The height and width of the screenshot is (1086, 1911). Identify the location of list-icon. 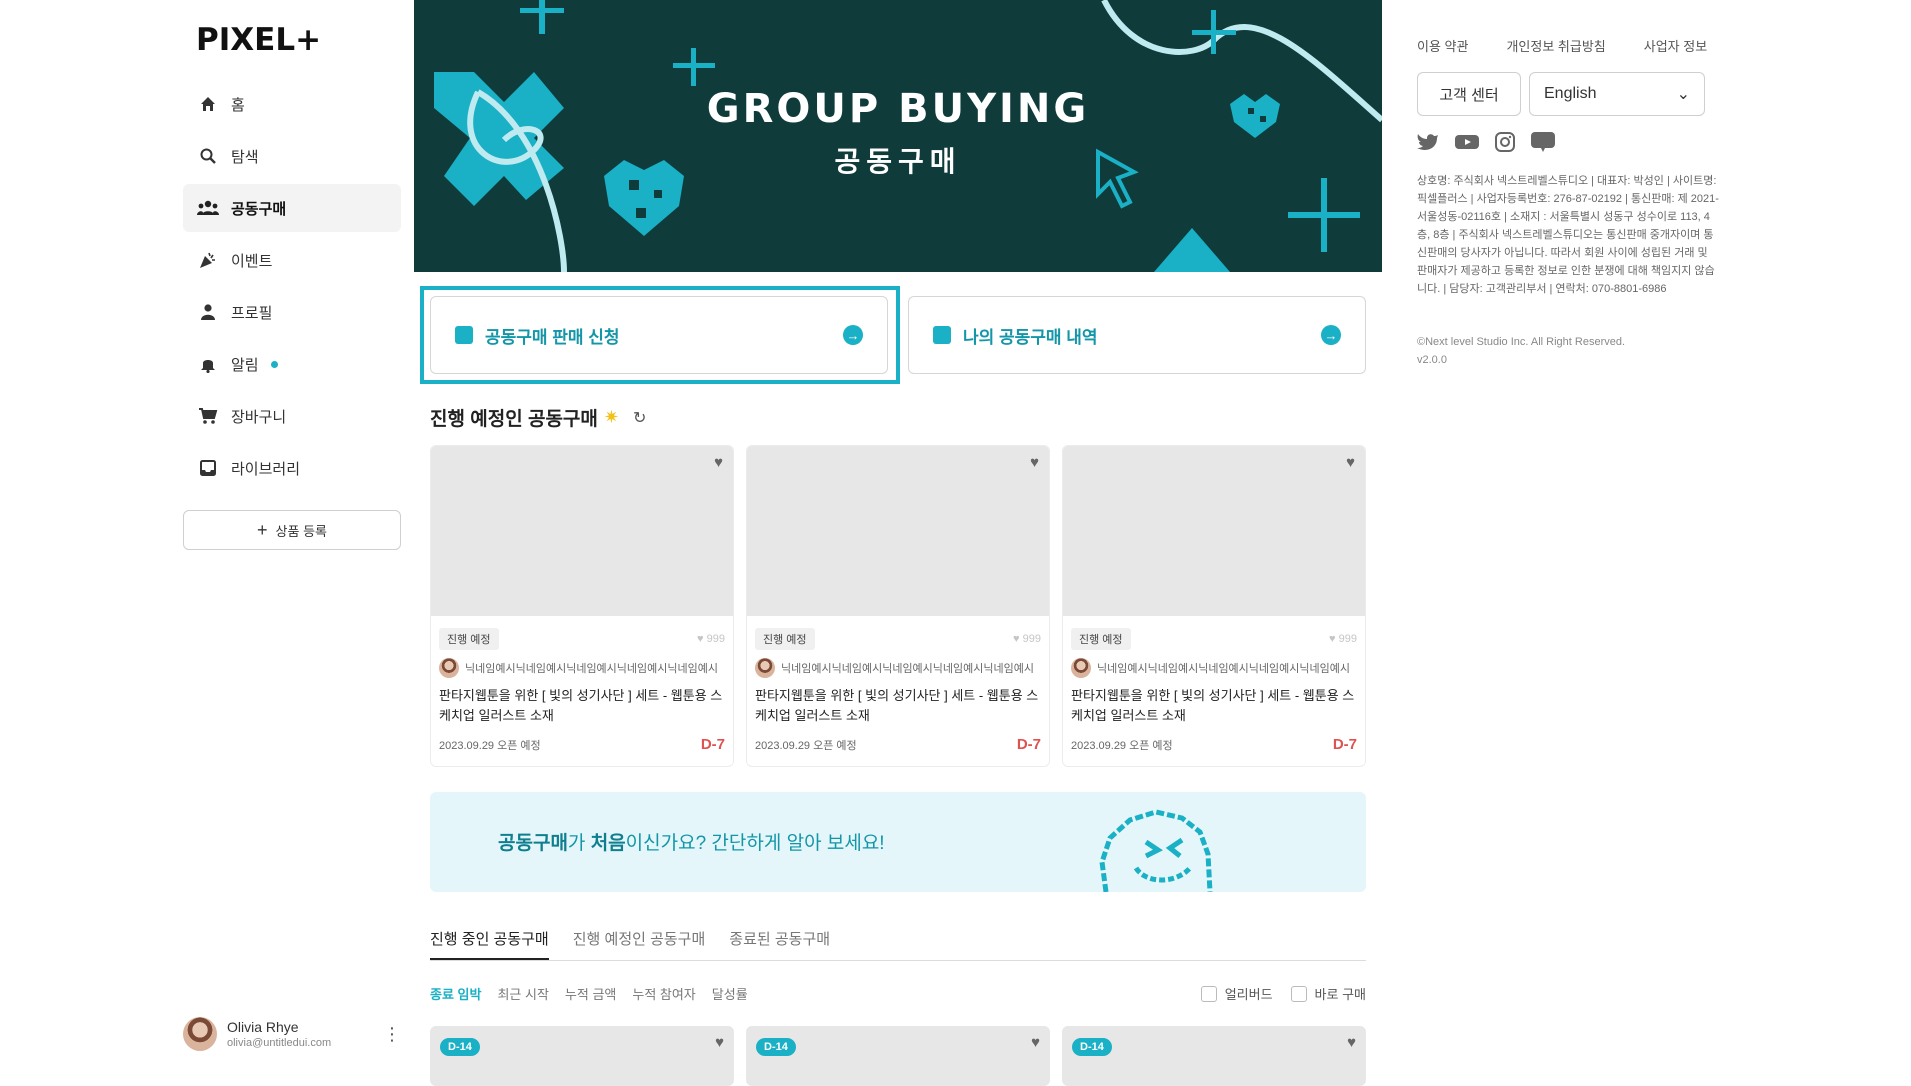
(942, 335).